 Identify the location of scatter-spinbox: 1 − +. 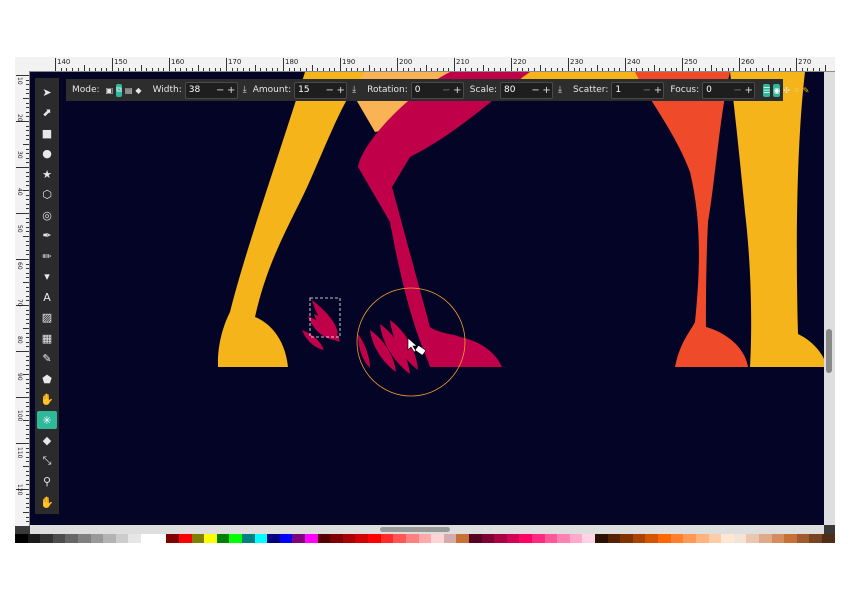
(638, 90).